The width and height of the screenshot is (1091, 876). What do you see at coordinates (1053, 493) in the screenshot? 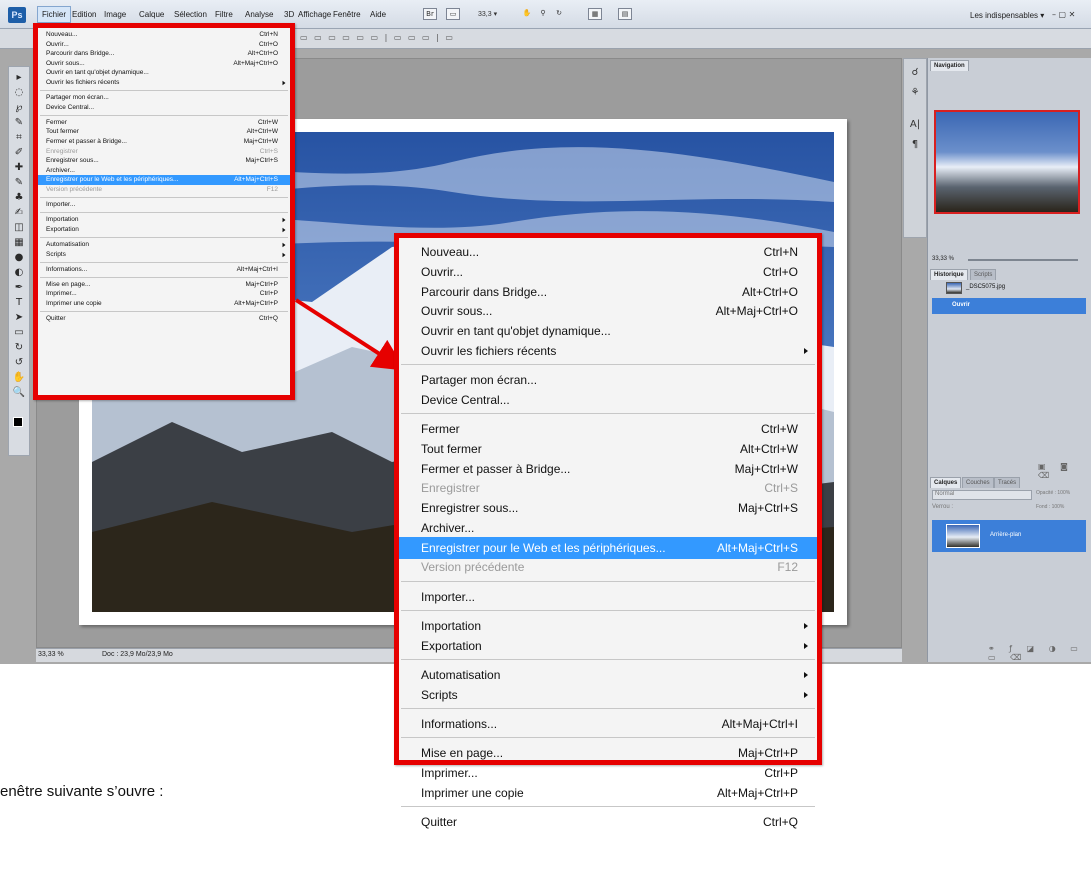
I see `opacity-field: Opacité : 100%` at bounding box center [1053, 493].